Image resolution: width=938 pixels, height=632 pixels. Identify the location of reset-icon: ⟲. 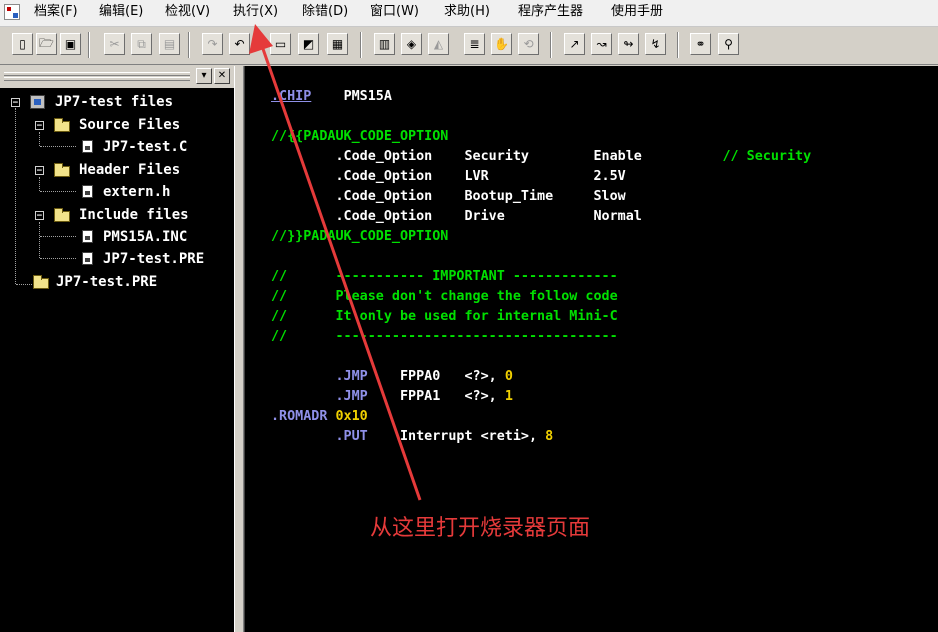
(528, 44).